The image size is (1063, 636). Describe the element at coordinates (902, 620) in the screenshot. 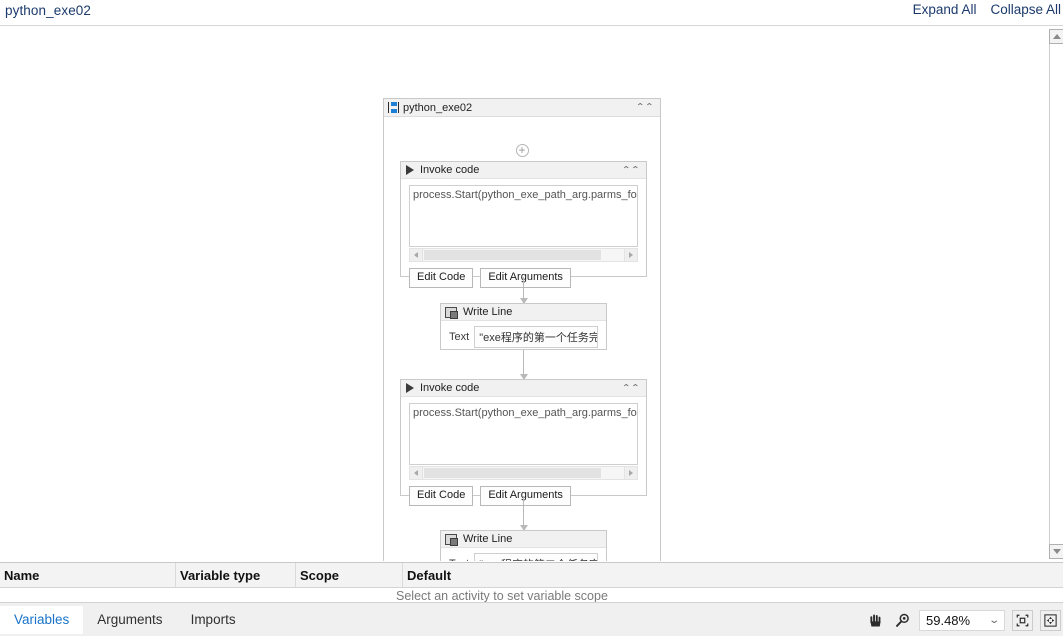

I see `magnifier-zoom-icon` at that location.